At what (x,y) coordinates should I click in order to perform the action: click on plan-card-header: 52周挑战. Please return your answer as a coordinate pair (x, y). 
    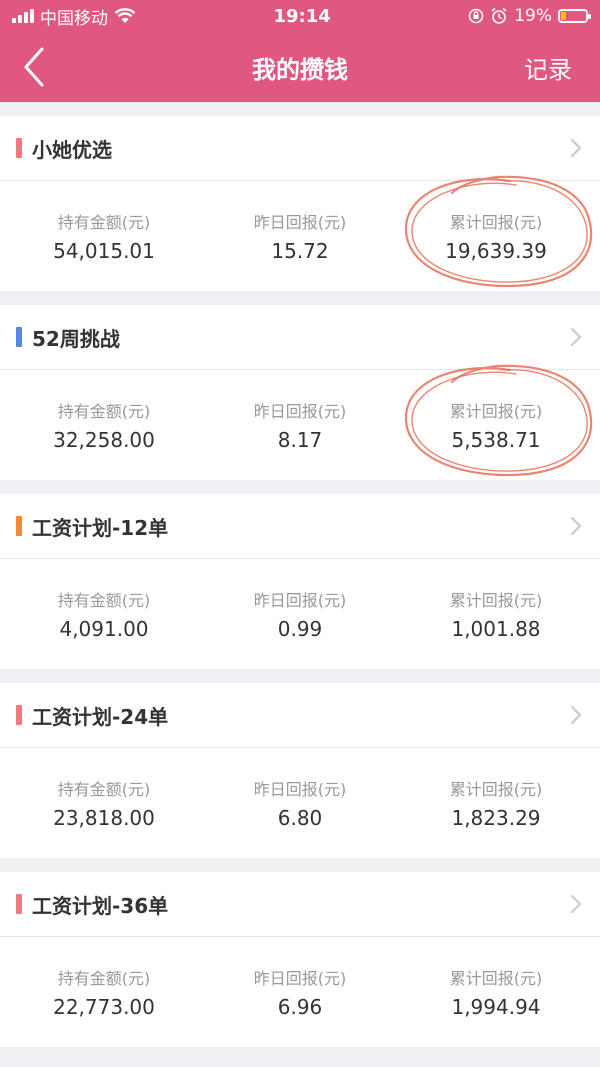
    Looking at the image, I should click on (300, 337).